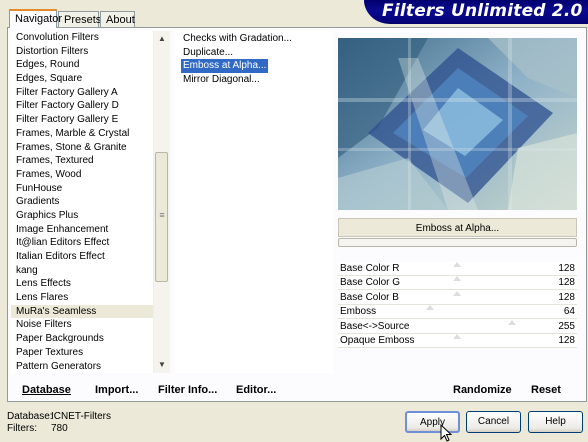 The width and height of the screenshot is (588, 442). Describe the element at coordinates (457, 242) in the screenshot. I see `progress-bar` at that location.